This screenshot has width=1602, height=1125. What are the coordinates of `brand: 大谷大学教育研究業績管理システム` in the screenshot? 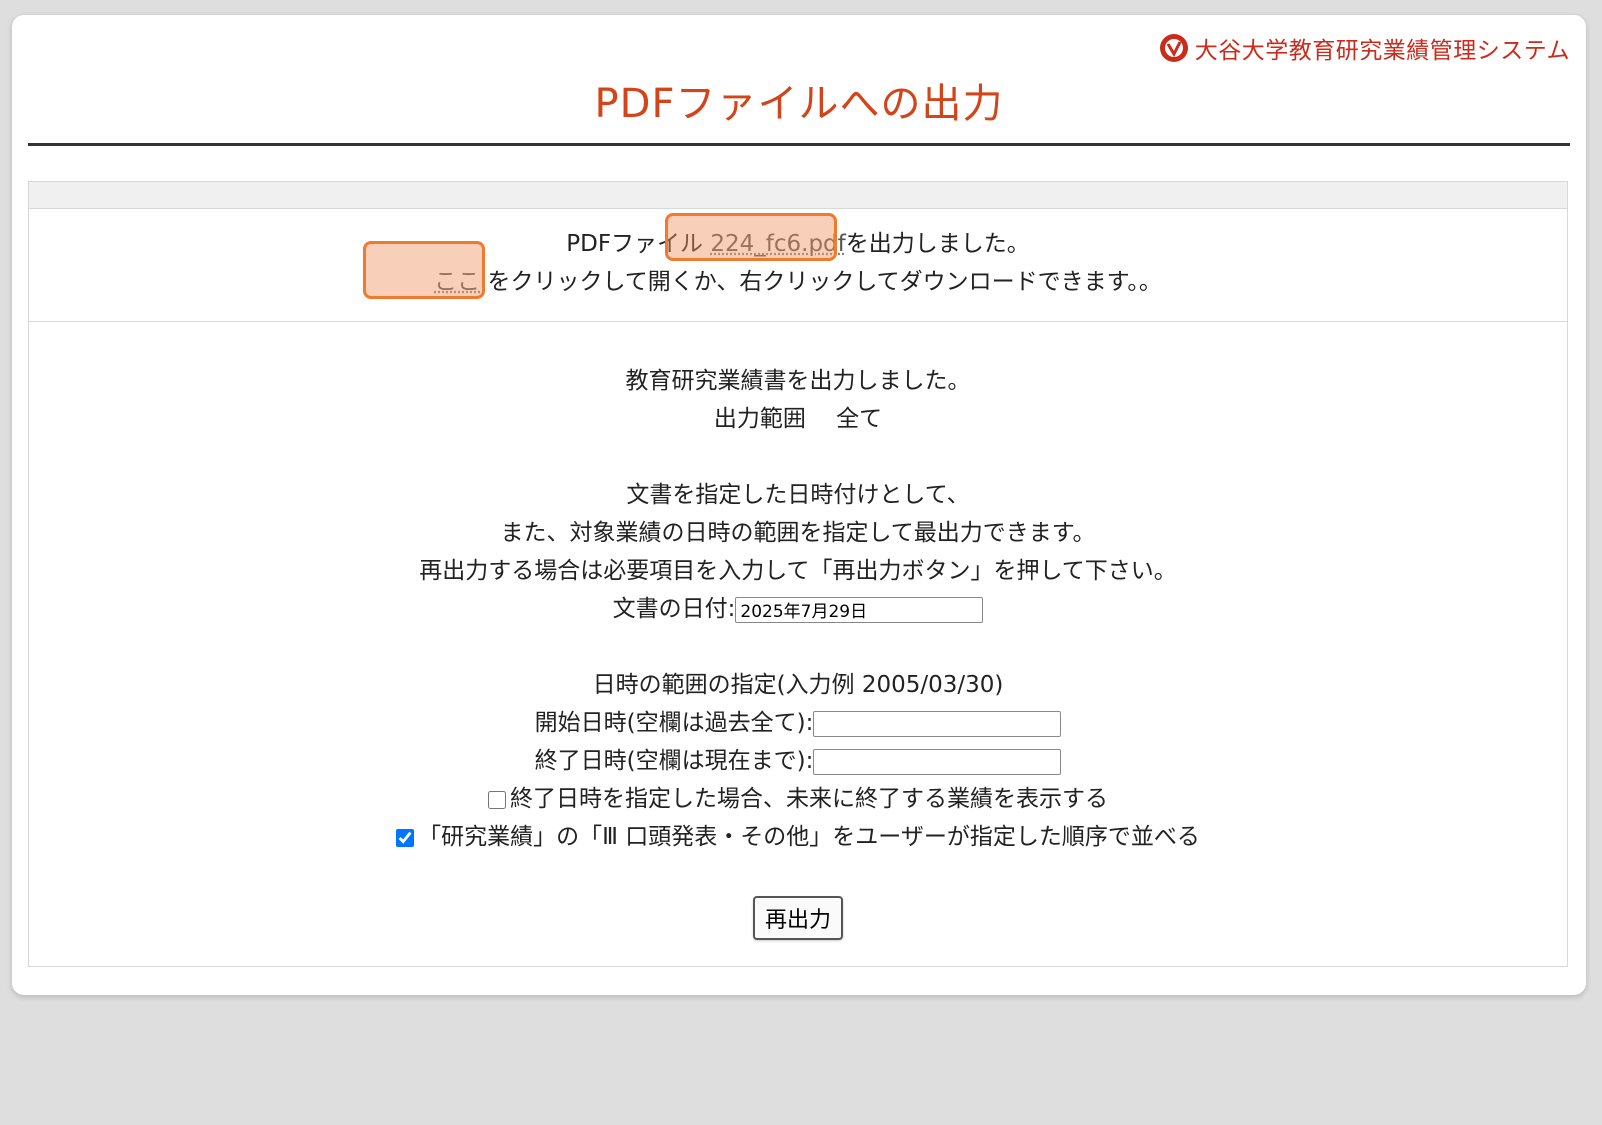 It's located at (1364, 48).